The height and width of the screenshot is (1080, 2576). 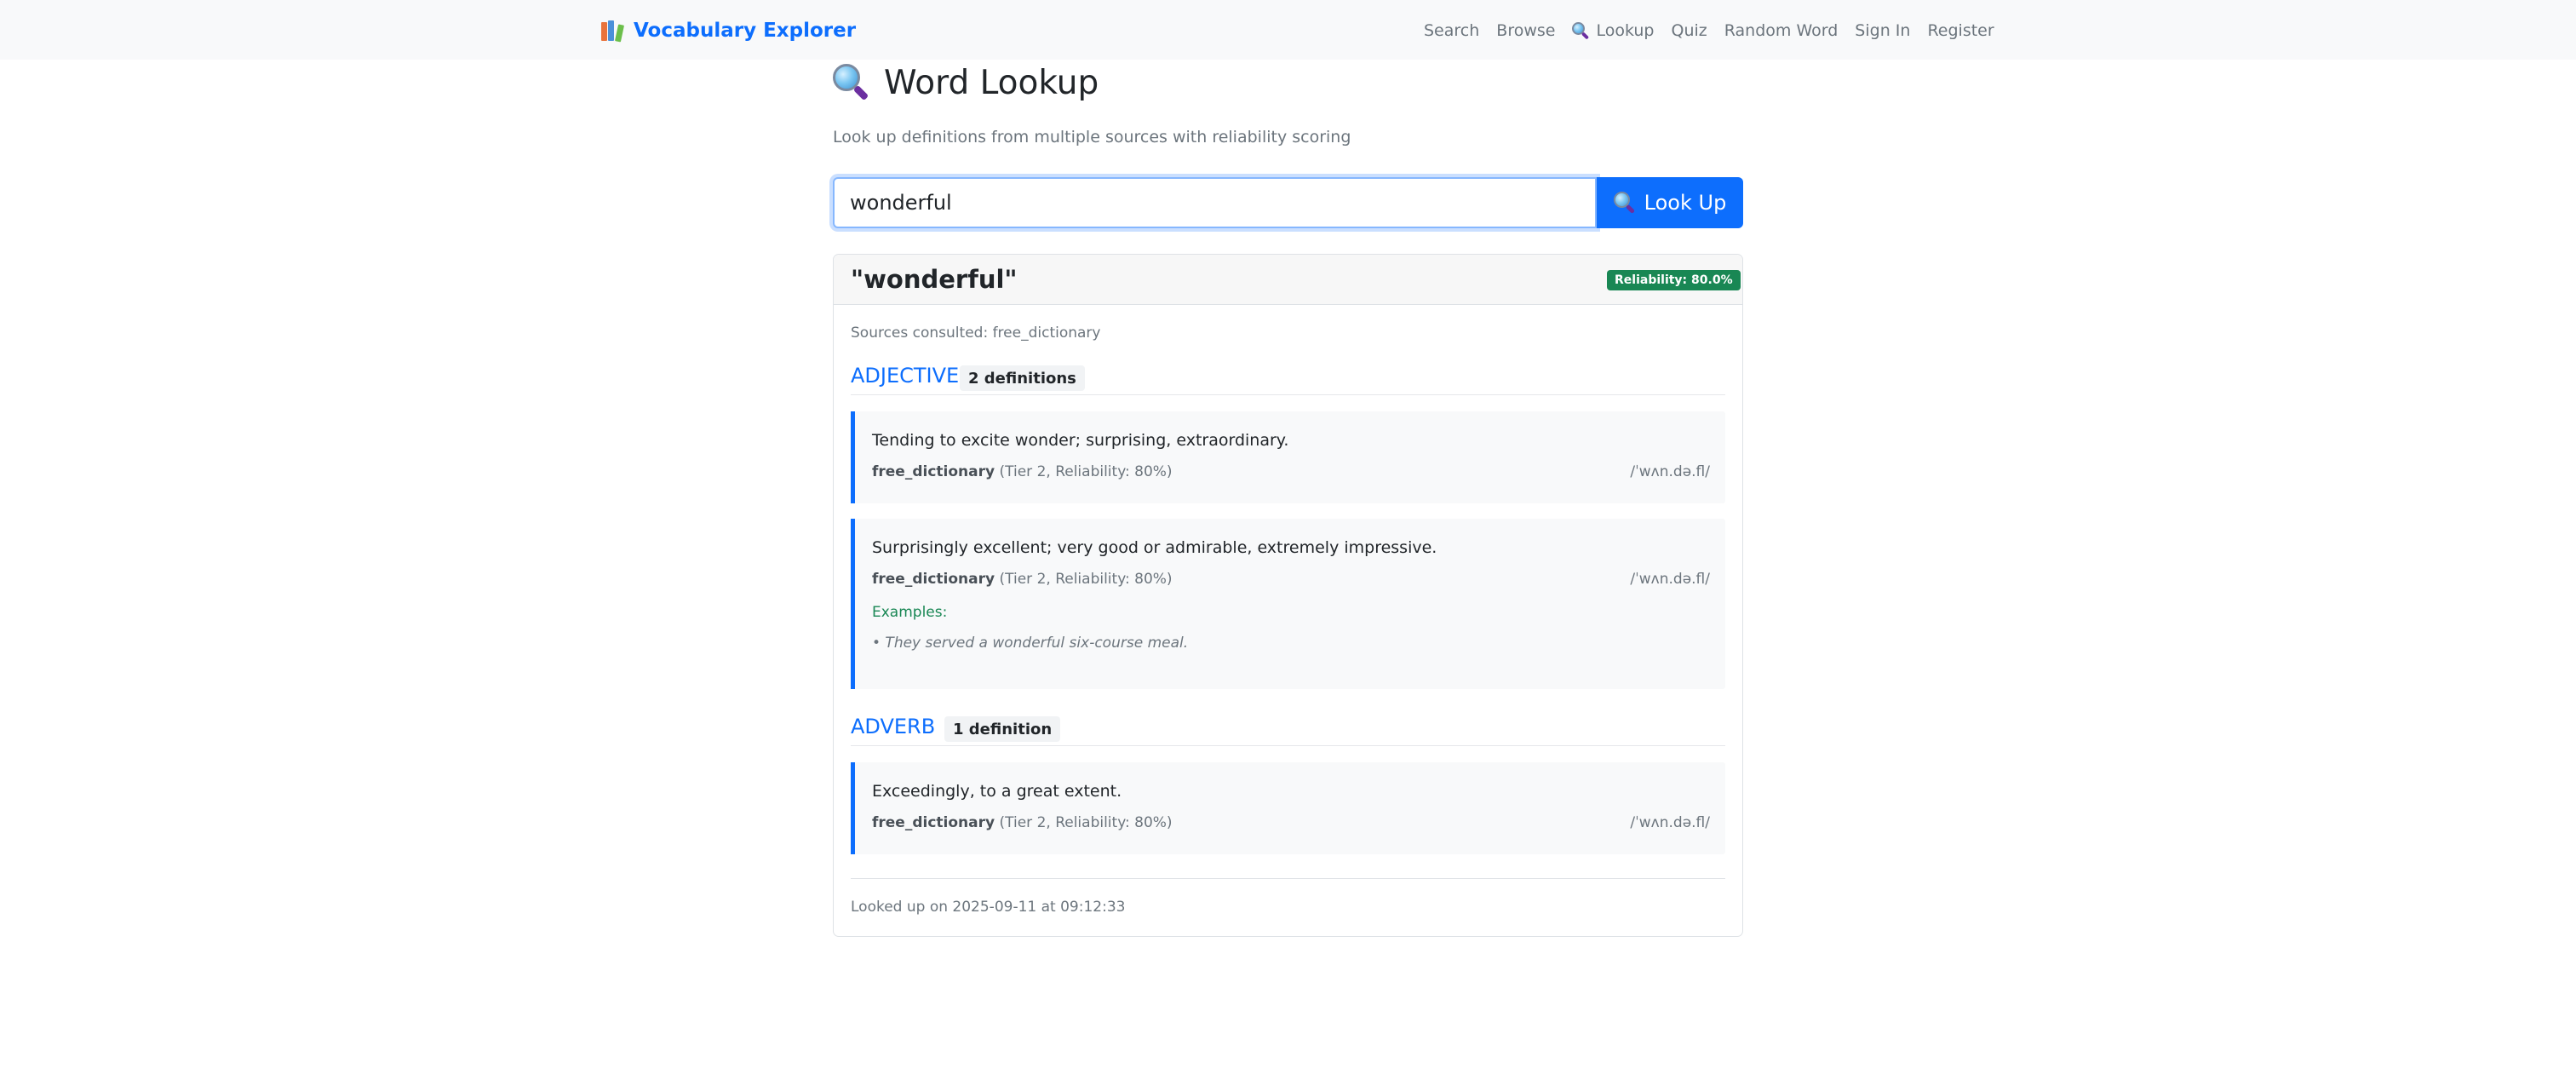 I want to click on brand-label: Vocabulary Explorer, so click(x=745, y=31).